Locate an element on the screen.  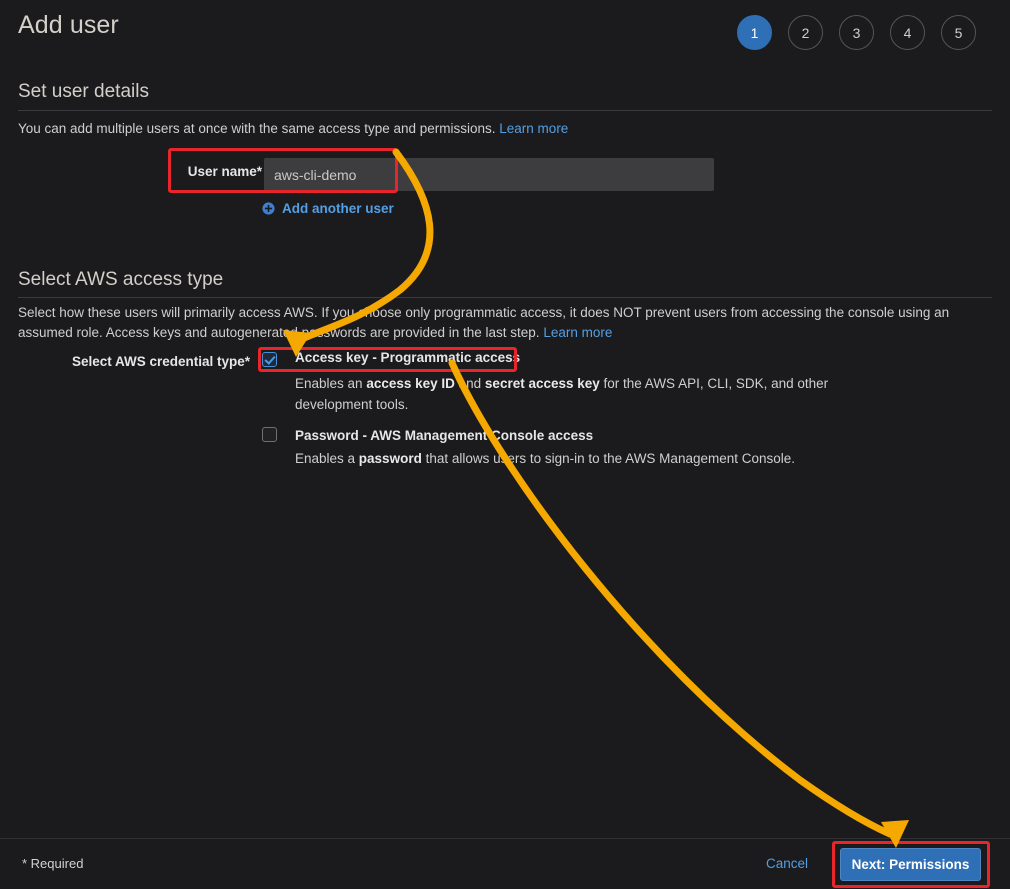
step-indicator-4: 4 is located at coordinates (907, 32).